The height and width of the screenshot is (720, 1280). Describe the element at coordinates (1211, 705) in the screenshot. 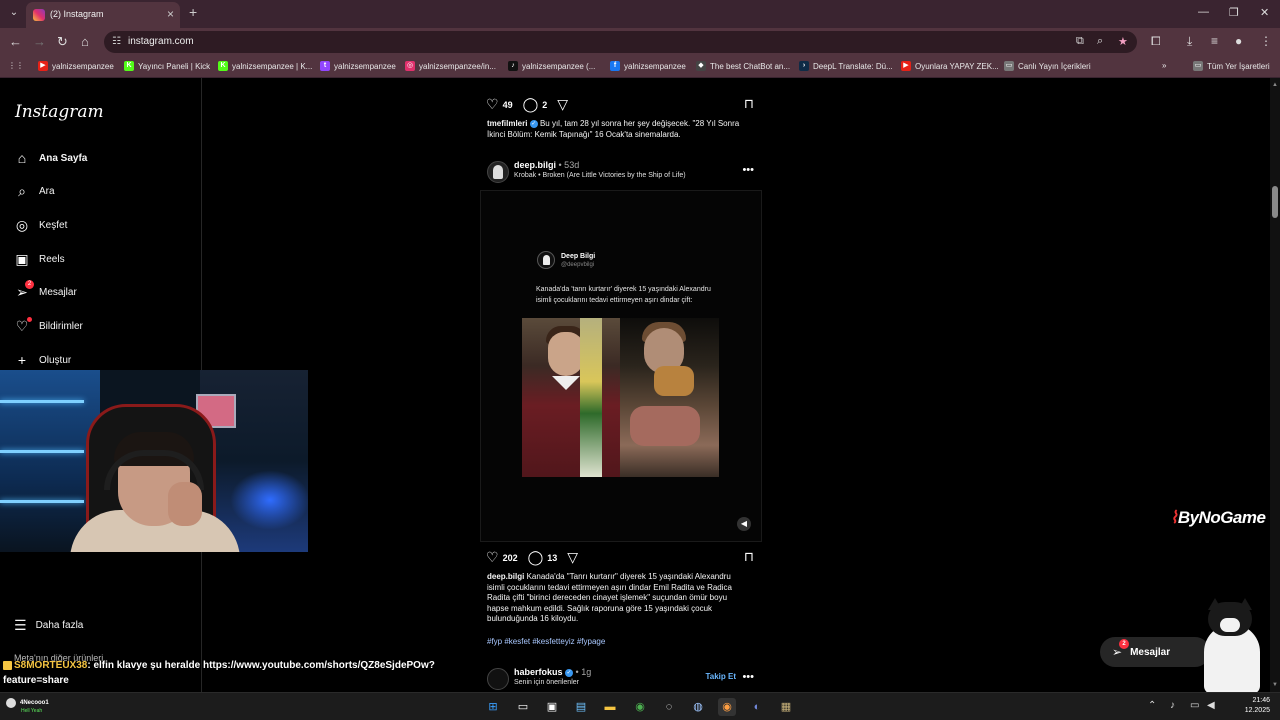

I see `volume-icon: ◀` at that location.